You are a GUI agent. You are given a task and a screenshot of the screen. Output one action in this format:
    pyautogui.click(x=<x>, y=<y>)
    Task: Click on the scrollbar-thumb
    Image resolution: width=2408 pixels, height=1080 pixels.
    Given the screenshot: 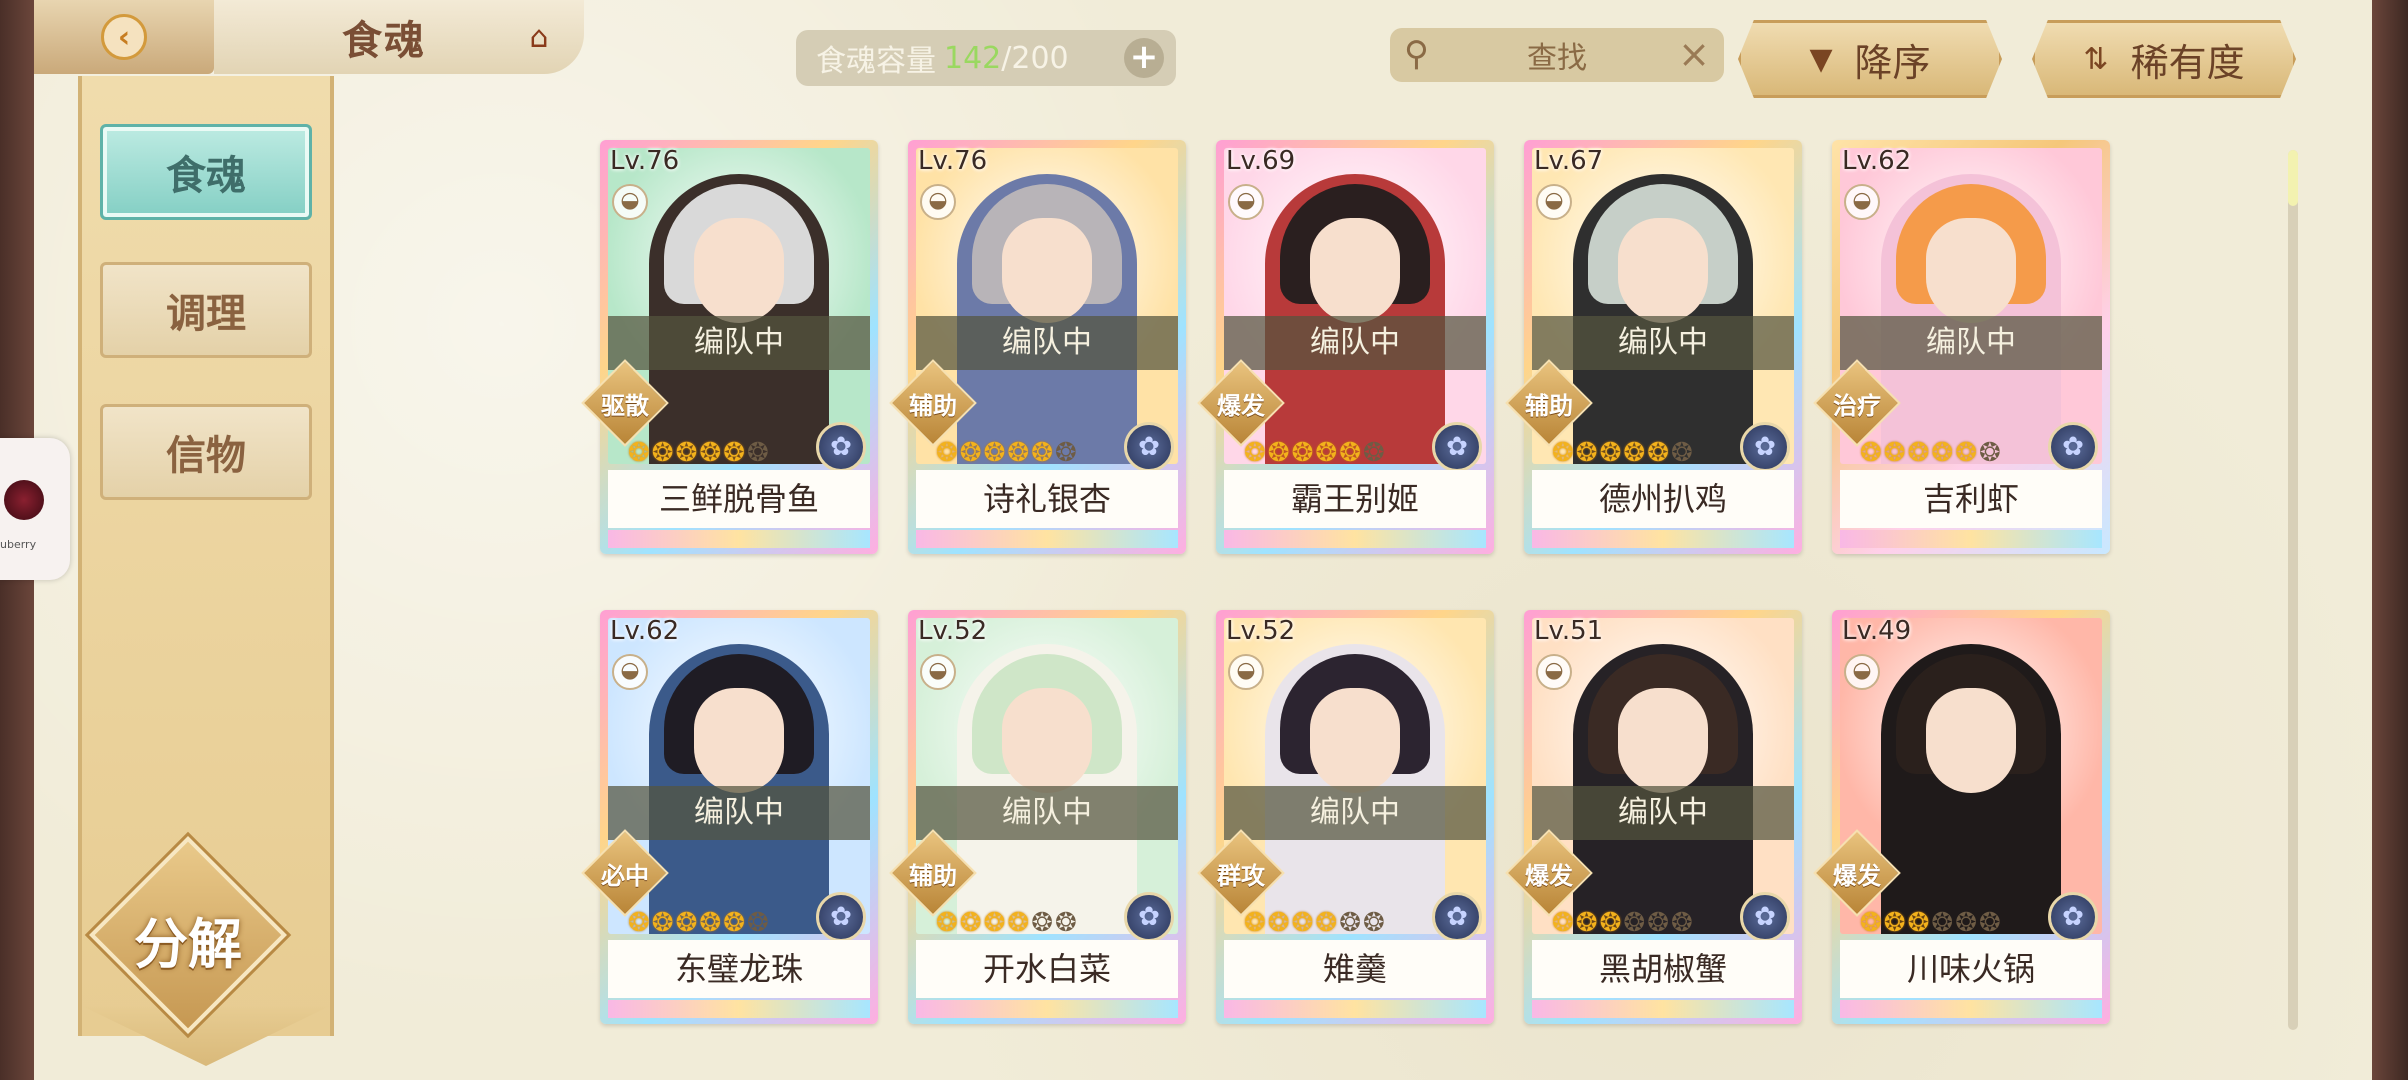 What is the action you would take?
    pyautogui.click(x=2293, y=178)
    